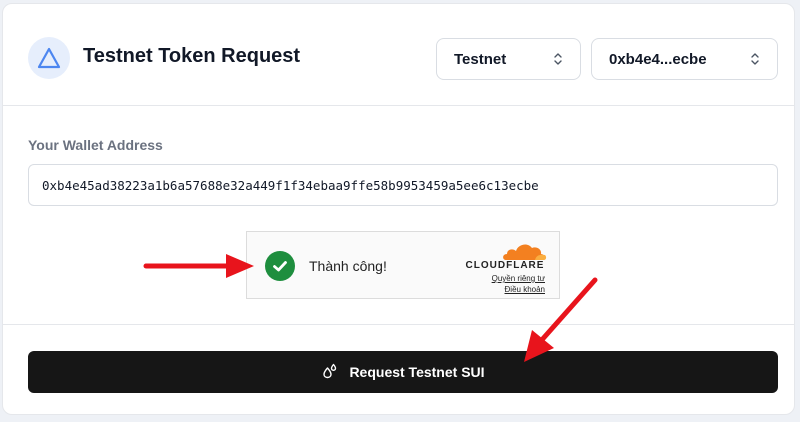 The image size is (800, 422). I want to click on sui-triangle-icon, so click(49, 58).